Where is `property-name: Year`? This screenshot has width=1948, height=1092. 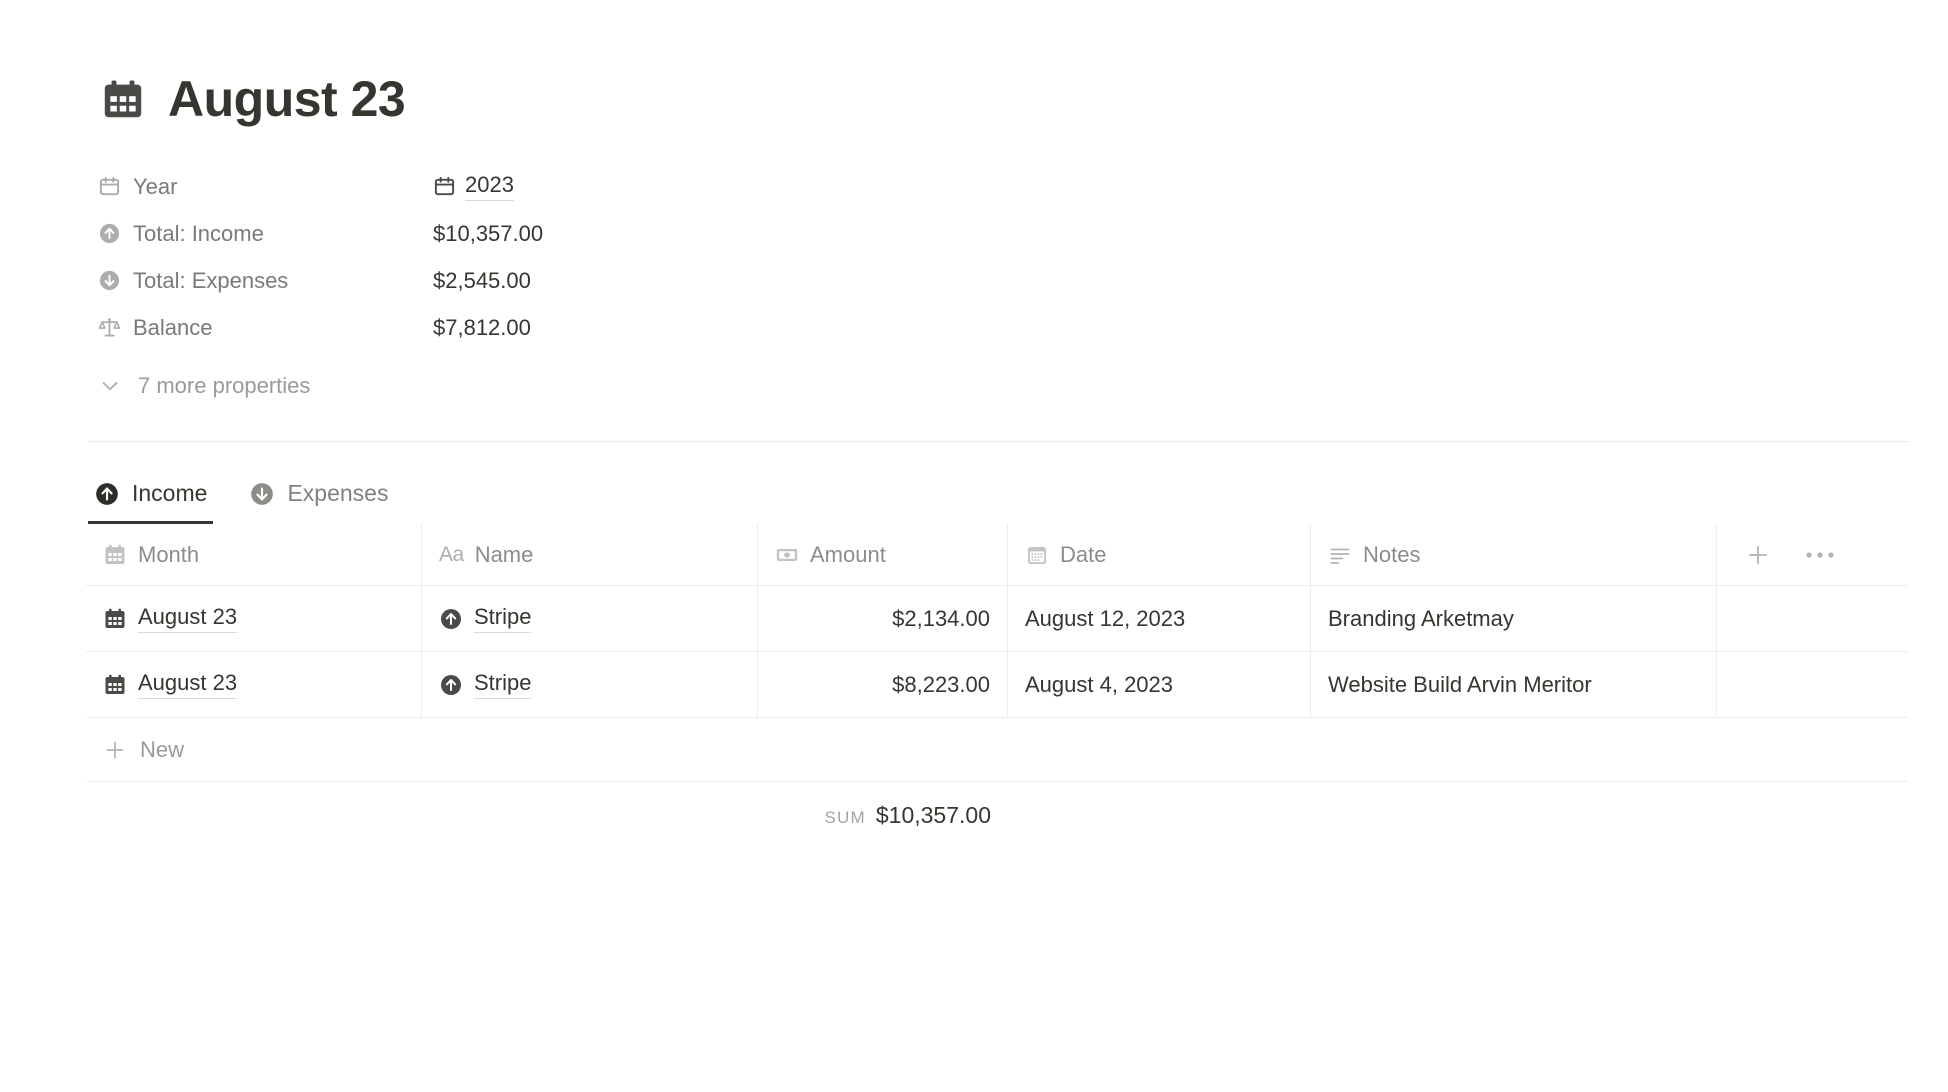 property-name: Year is located at coordinates (155, 186).